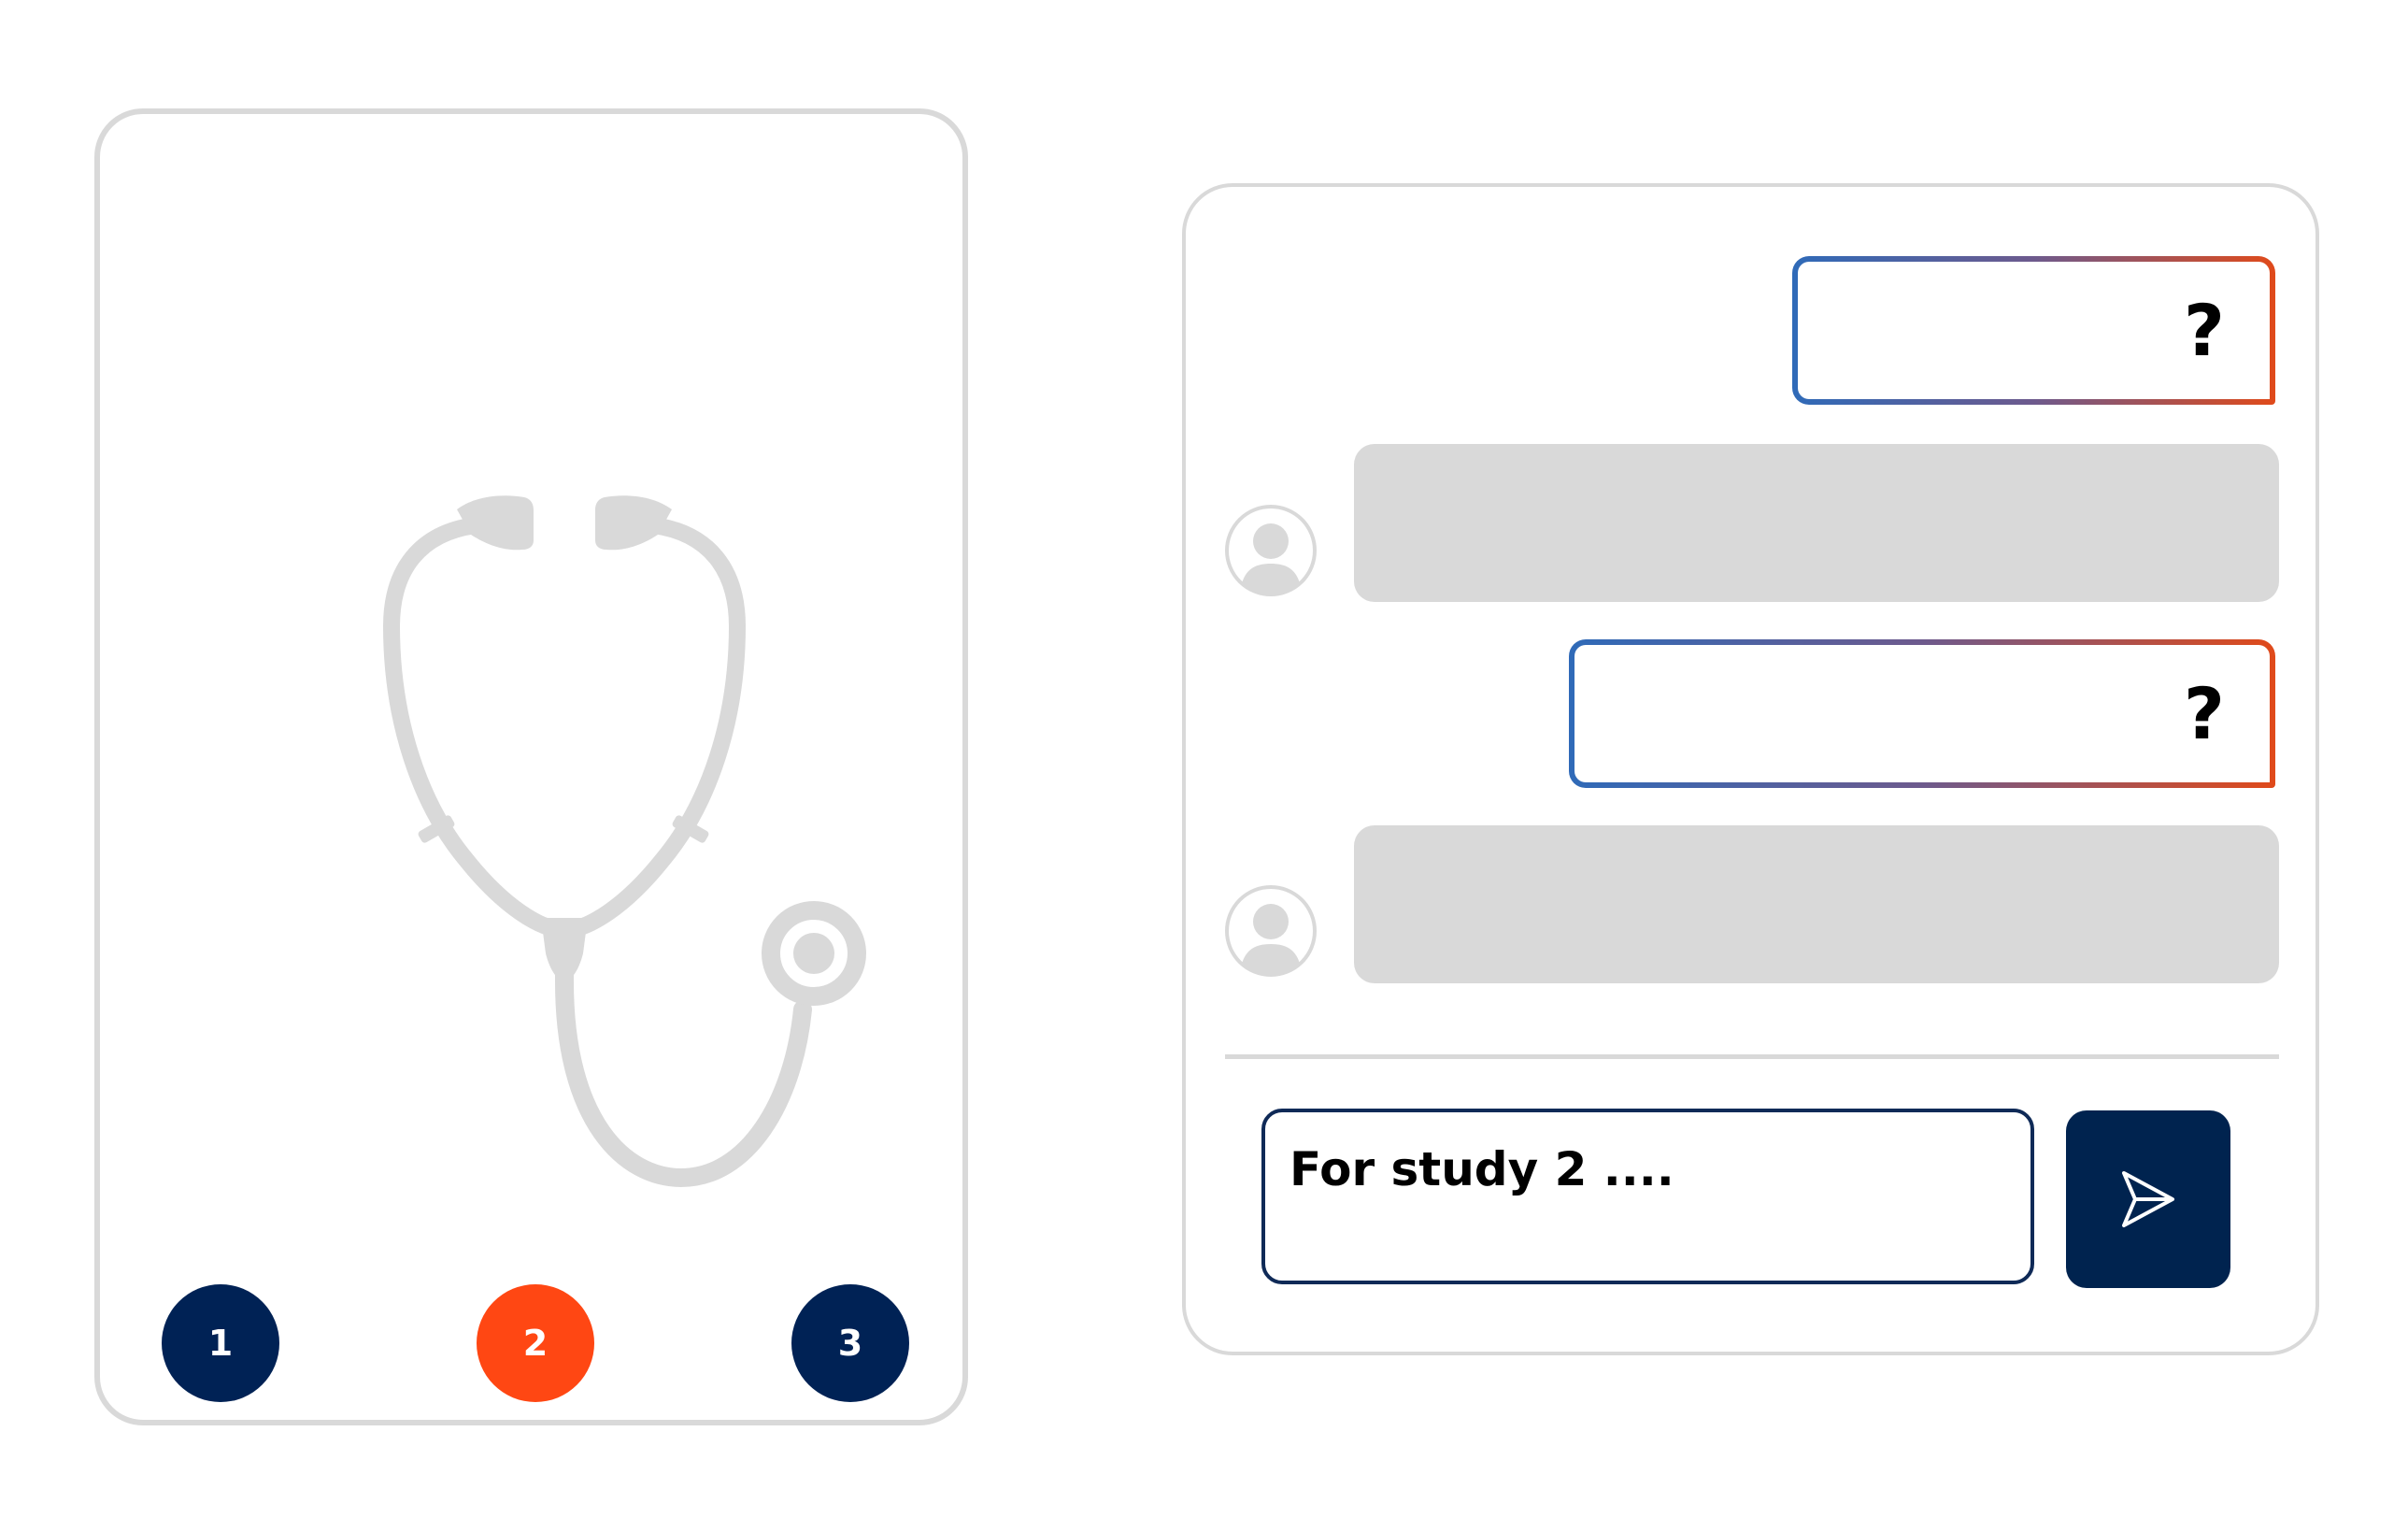  What do you see at coordinates (850, 1343) in the screenshot?
I see `step-3-button: 3` at bounding box center [850, 1343].